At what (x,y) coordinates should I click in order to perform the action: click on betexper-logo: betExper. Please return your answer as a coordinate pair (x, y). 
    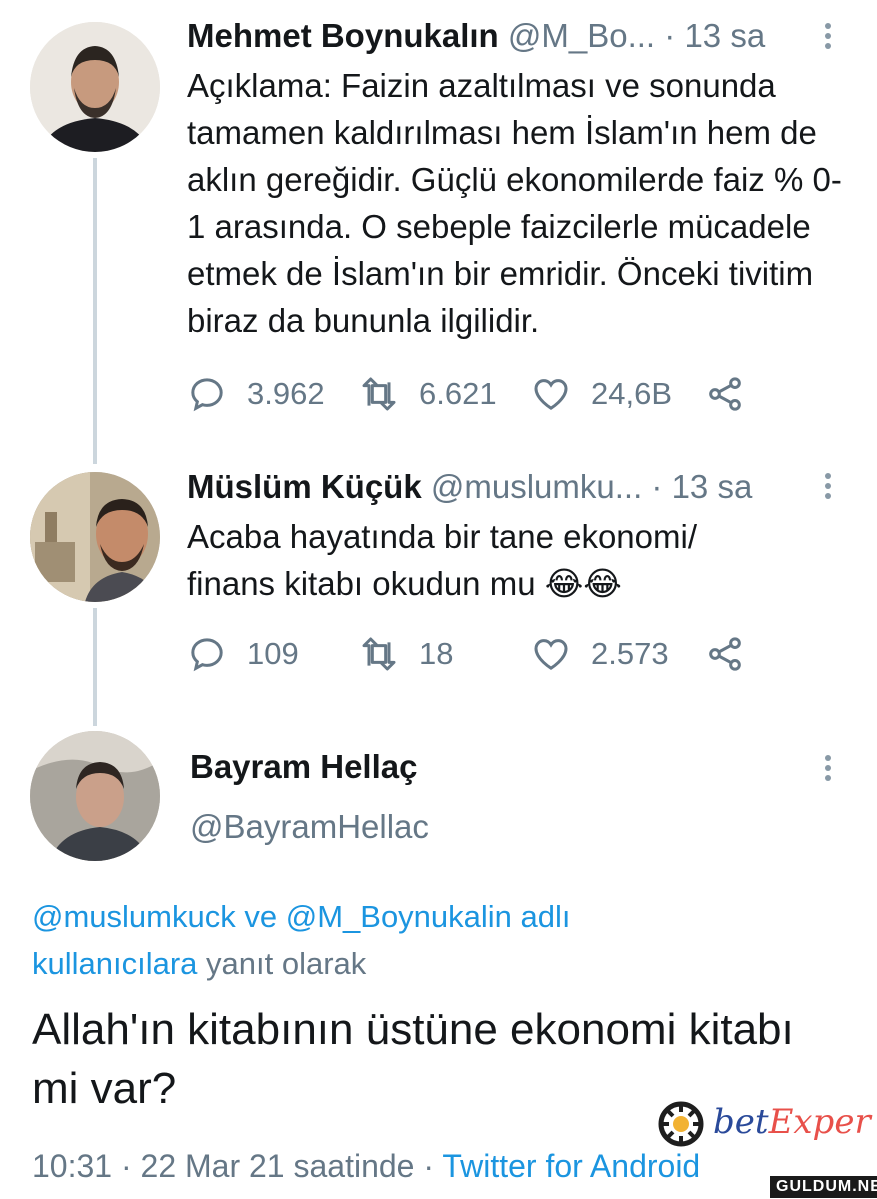
    Looking at the image, I should click on (763, 1124).